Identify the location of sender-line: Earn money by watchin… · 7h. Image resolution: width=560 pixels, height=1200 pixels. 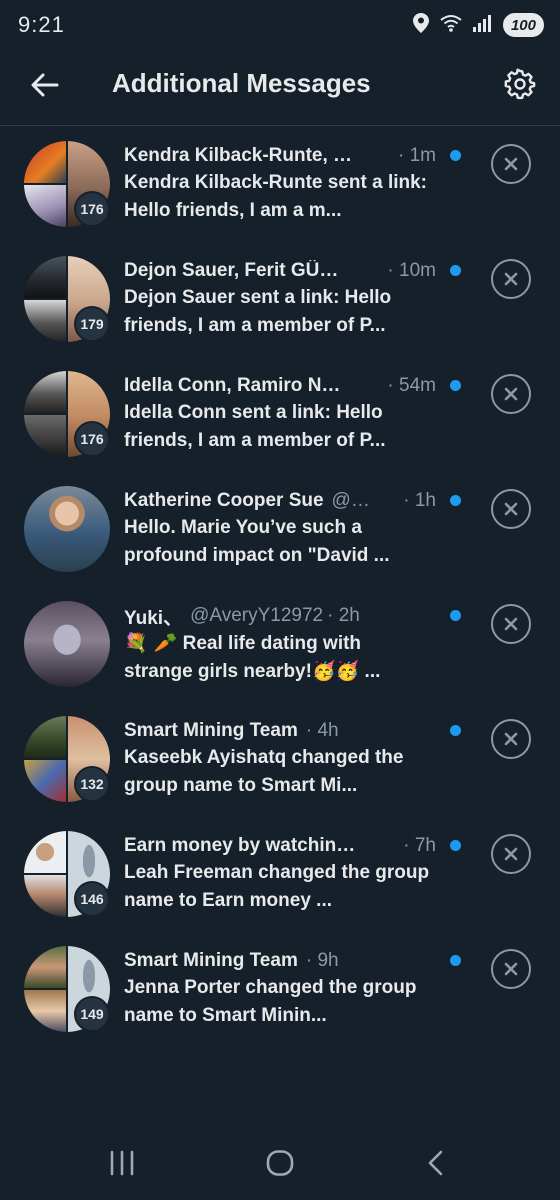
(280, 846).